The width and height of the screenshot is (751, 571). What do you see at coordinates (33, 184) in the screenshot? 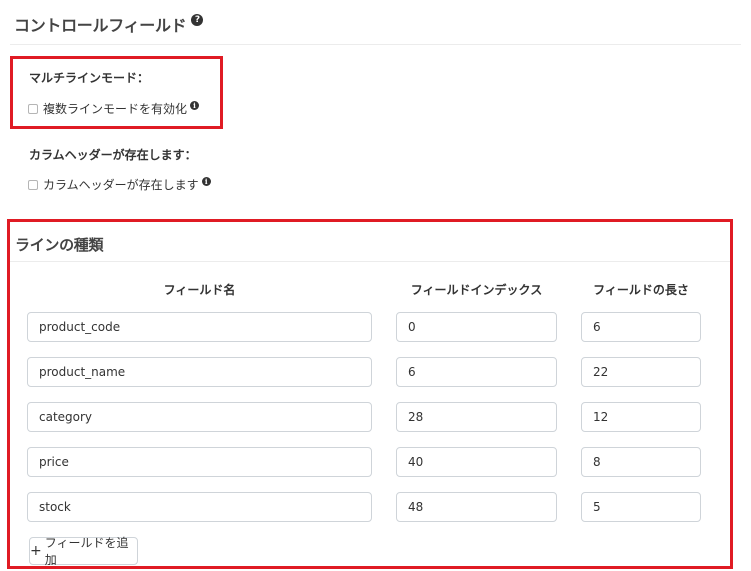
I see `column-header-checkbox` at bounding box center [33, 184].